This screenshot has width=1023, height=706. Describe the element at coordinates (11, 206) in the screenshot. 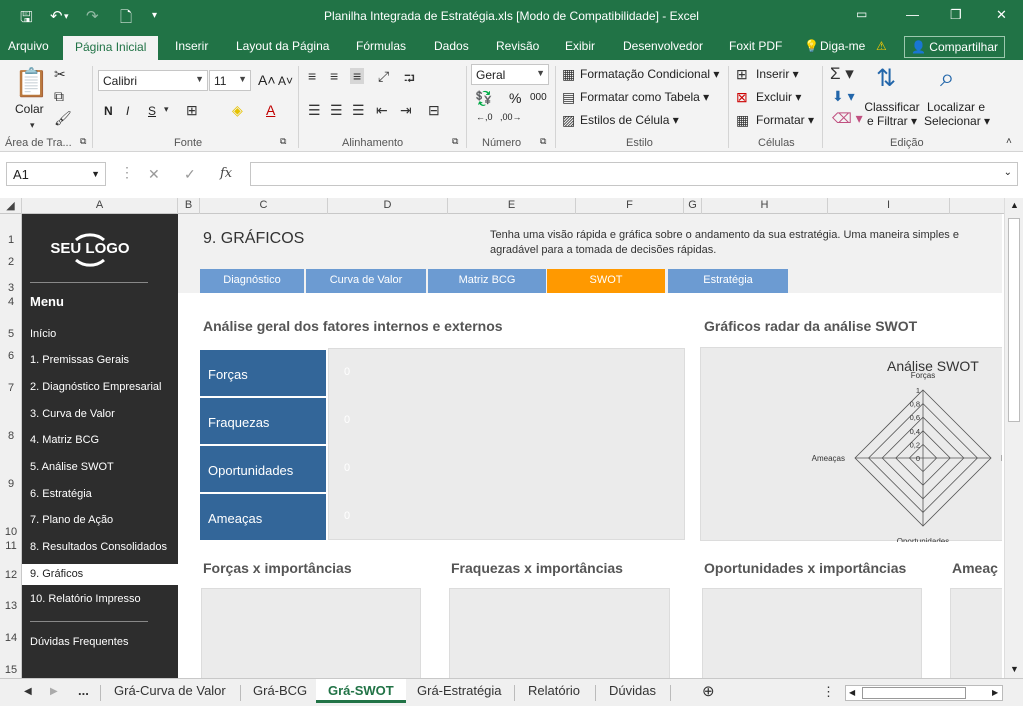

I see `select-all-corner: ◢` at that location.